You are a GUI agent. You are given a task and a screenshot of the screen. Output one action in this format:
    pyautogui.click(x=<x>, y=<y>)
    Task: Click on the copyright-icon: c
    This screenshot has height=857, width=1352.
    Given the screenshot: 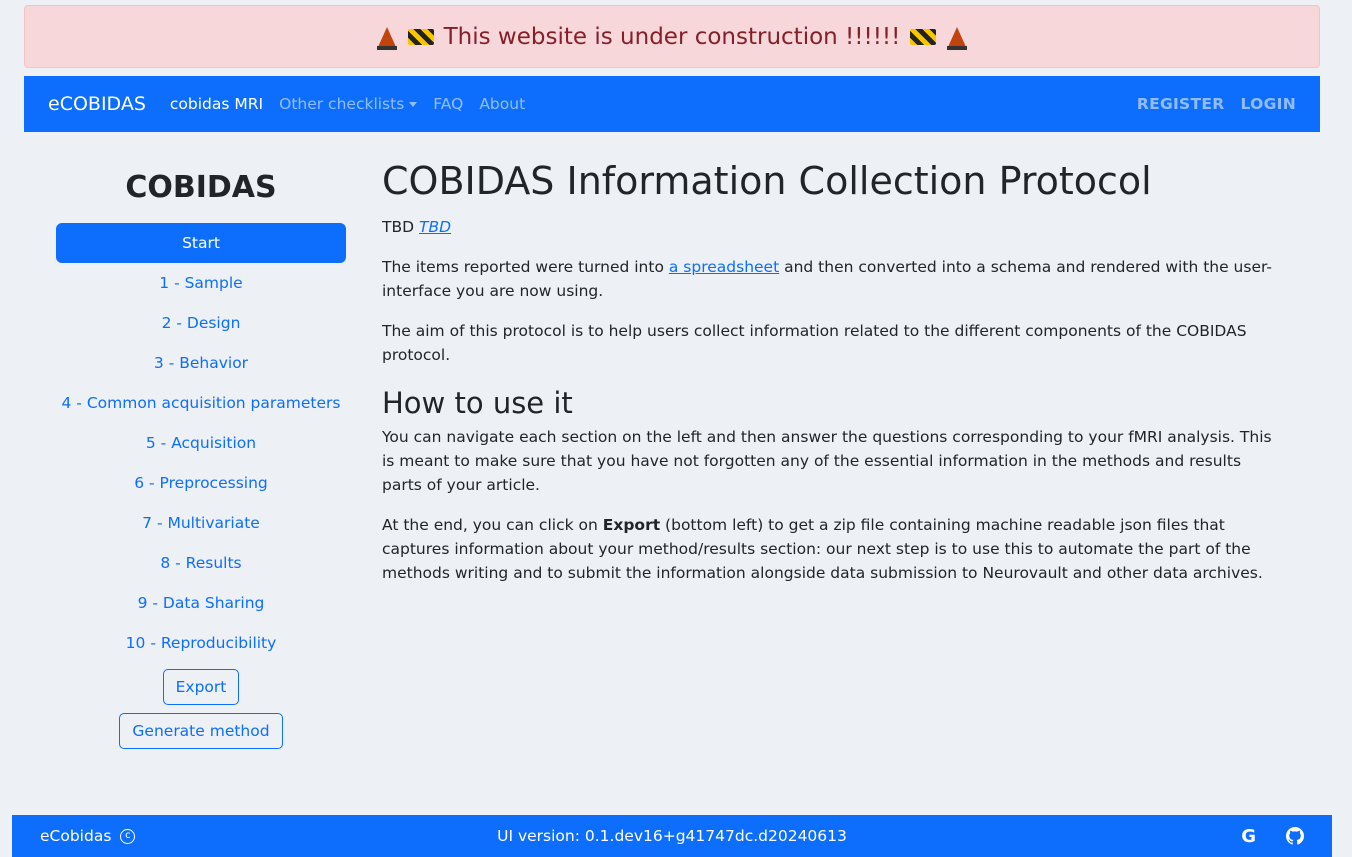 What is the action you would take?
    pyautogui.click(x=128, y=836)
    